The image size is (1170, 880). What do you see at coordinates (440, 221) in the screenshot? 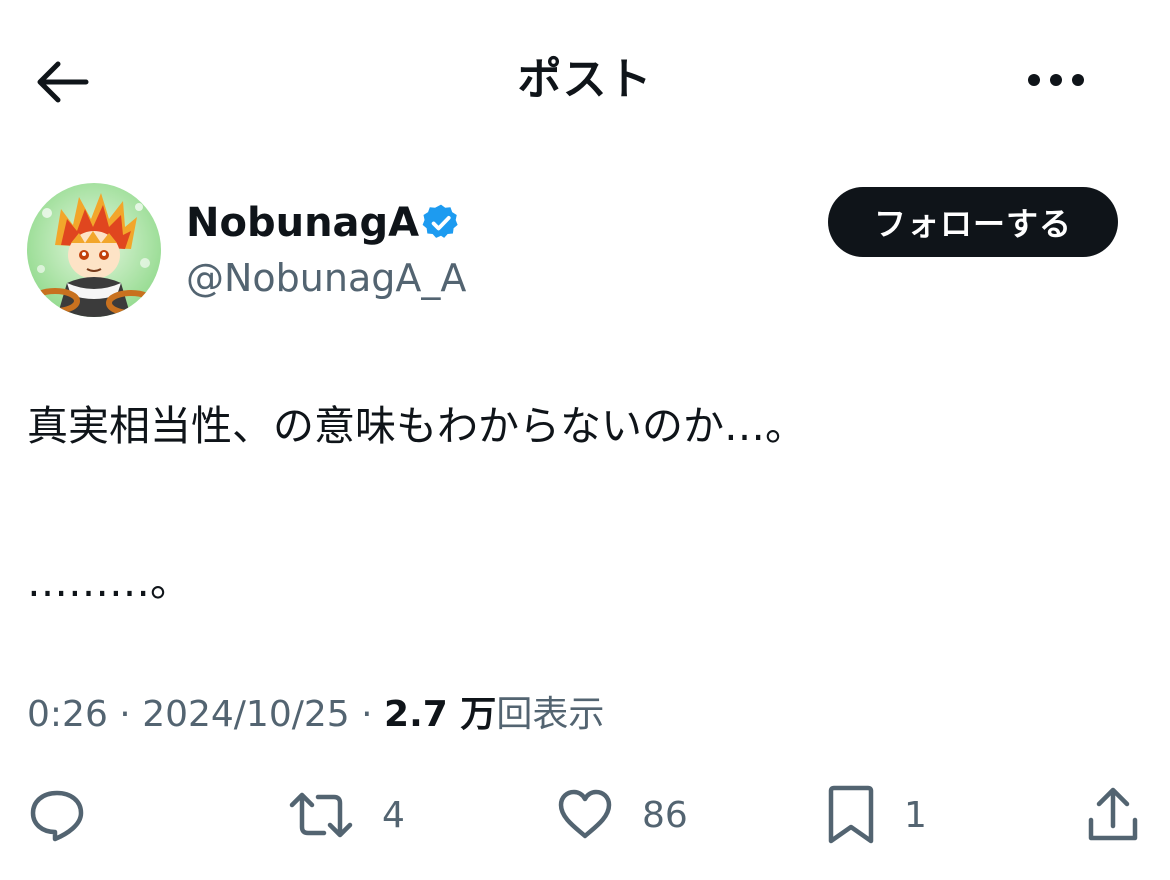
I see `verified-badge-icon` at bounding box center [440, 221].